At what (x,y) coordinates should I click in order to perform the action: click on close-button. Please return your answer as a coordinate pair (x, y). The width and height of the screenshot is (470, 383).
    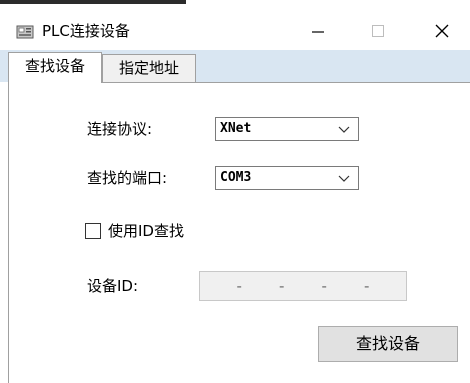
    Looking at the image, I should click on (442, 31).